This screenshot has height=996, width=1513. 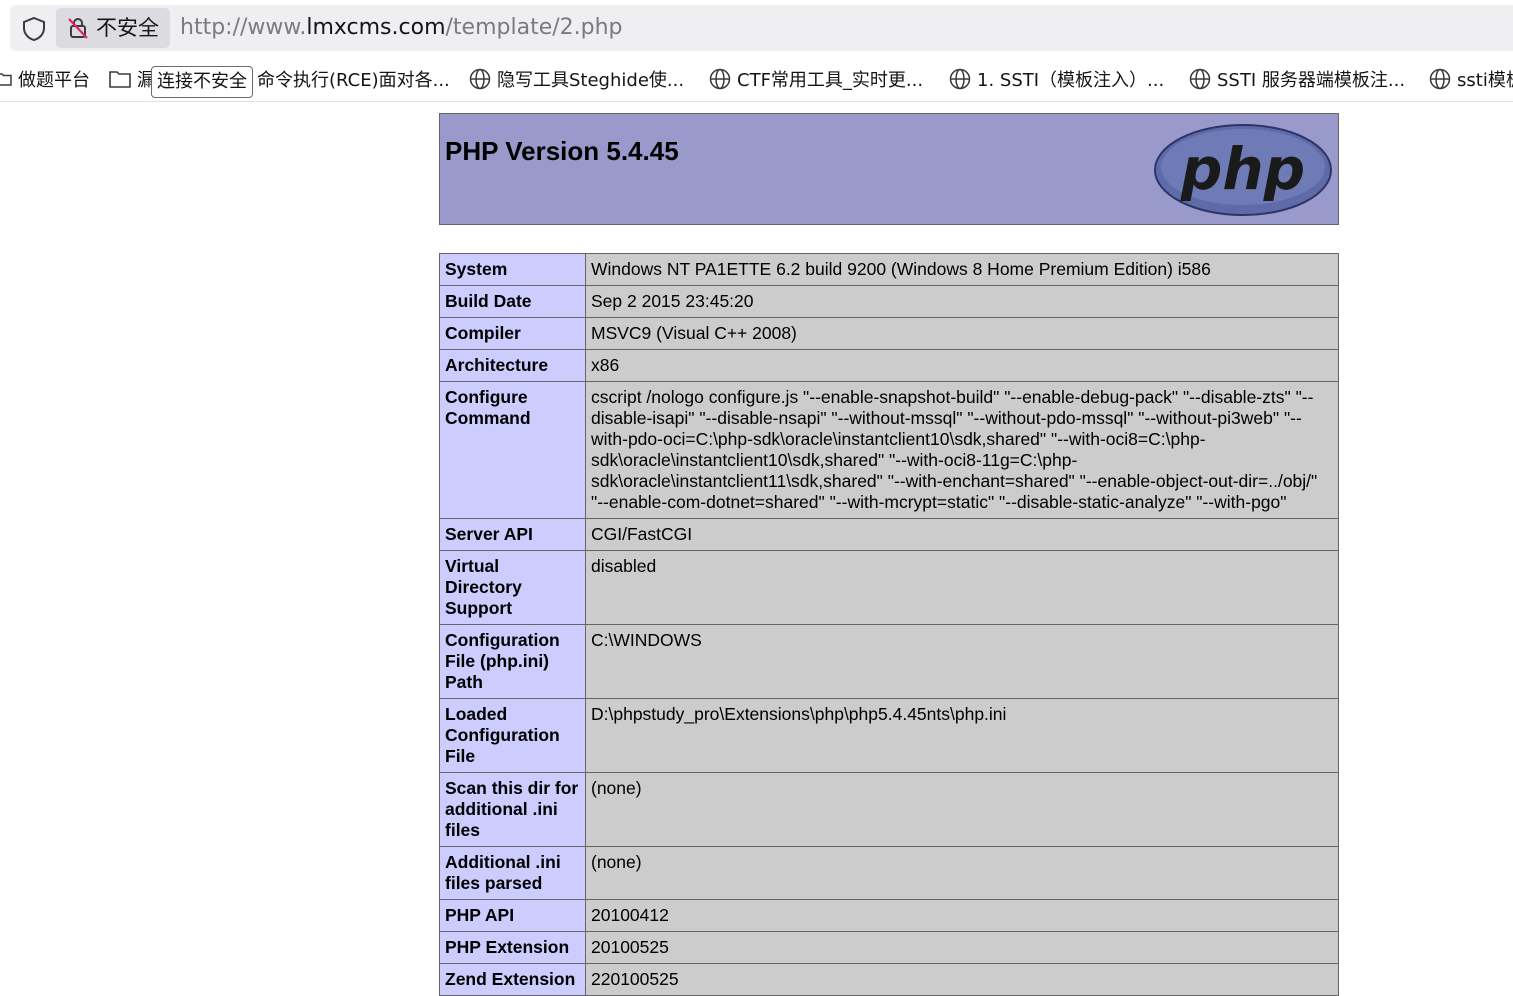 I want to click on table-row: Build Date Sep 2 2015 23:45:20, so click(x=889, y=301).